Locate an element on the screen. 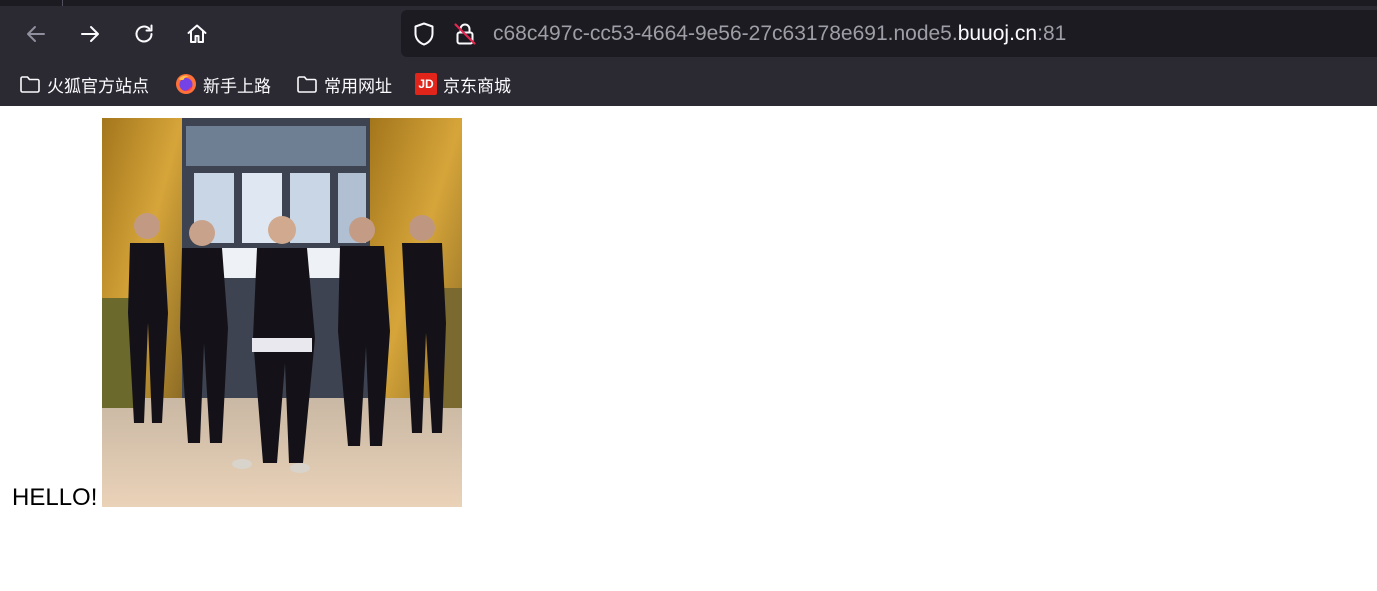 Image resolution: width=1377 pixels, height=591 pixels. home-button is located at coordinates (197, 34).